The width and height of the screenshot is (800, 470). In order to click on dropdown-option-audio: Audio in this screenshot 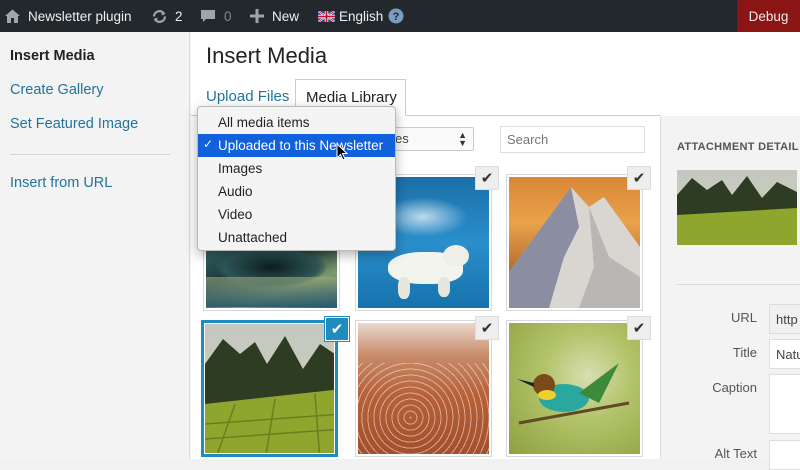, I will do `click(296, 191)`.